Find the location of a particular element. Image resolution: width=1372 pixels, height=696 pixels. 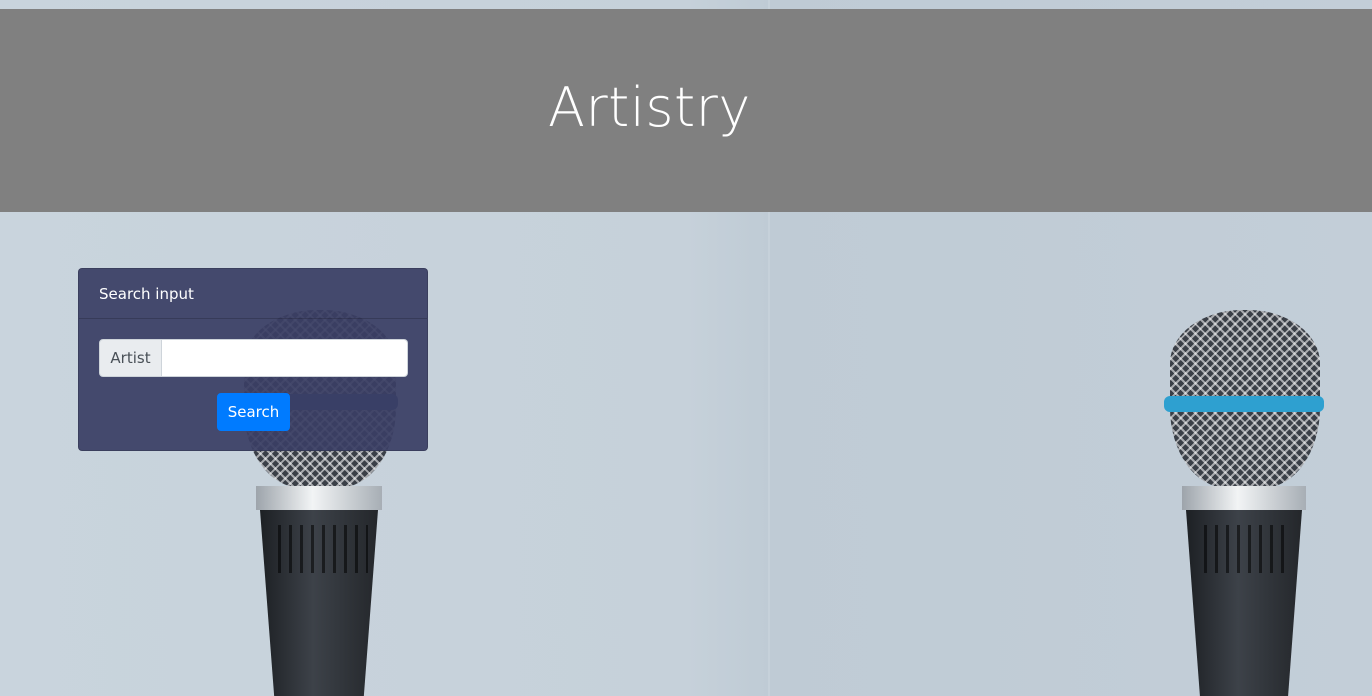

search-card-title: Search input is located at coordinates (146, 293).